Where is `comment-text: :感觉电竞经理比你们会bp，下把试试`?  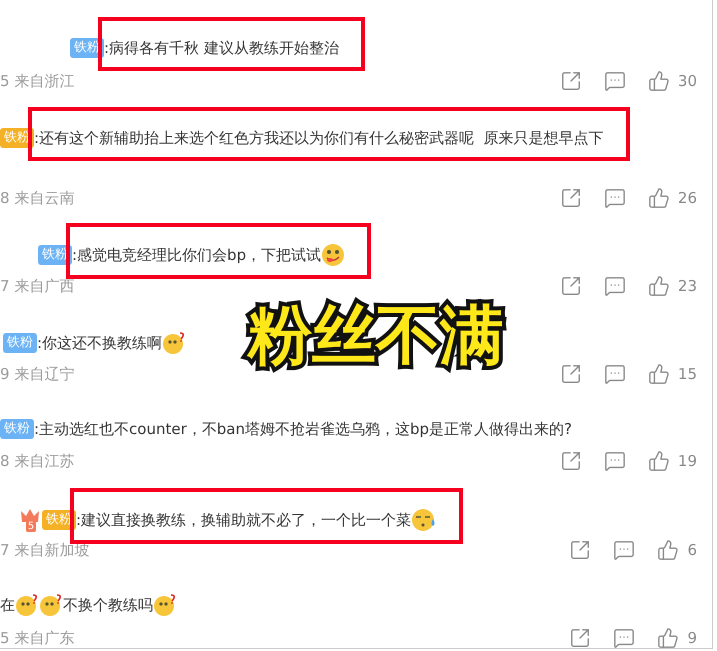 comment-text: :感觉电竞经理比你们会bp，下把试试 is located at coordinates (197, 255).